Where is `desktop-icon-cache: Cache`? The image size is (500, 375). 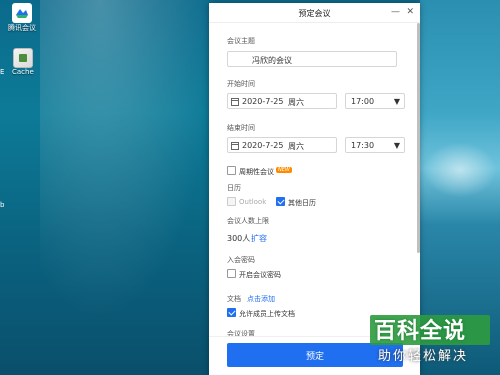
desktop-icon-cache: Cache is located at coordinates (23, 62).